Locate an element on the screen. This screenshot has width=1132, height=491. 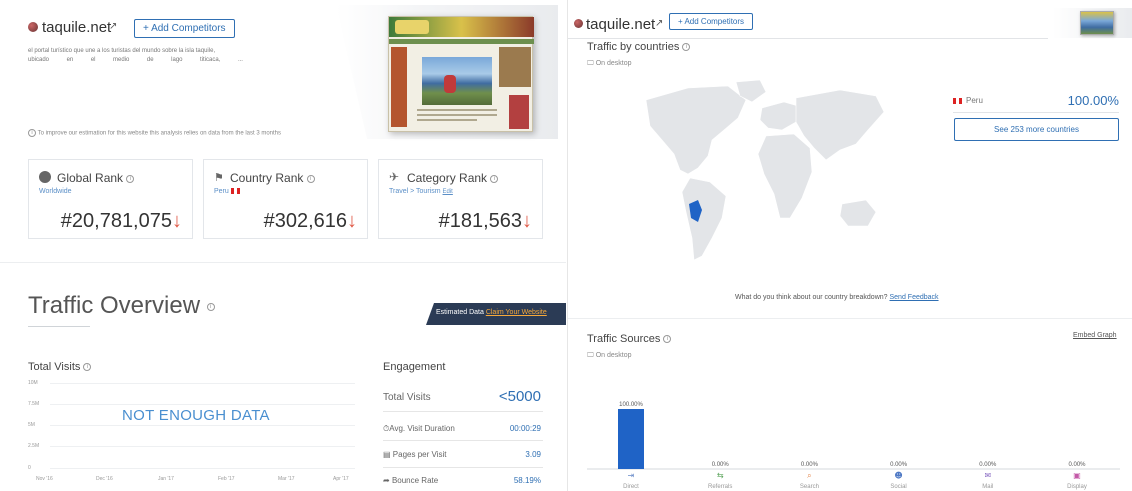
engagement-total-visits-label: Total Visits is located at coordinates (407, 397).